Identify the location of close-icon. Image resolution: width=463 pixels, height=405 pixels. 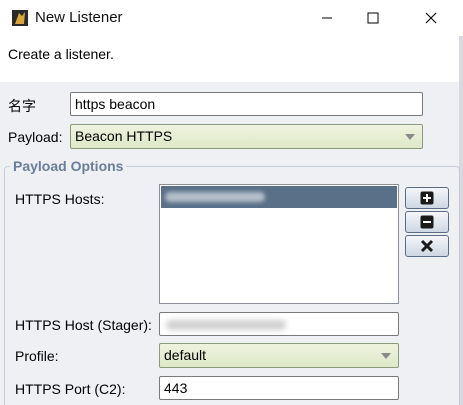
(431, 18).